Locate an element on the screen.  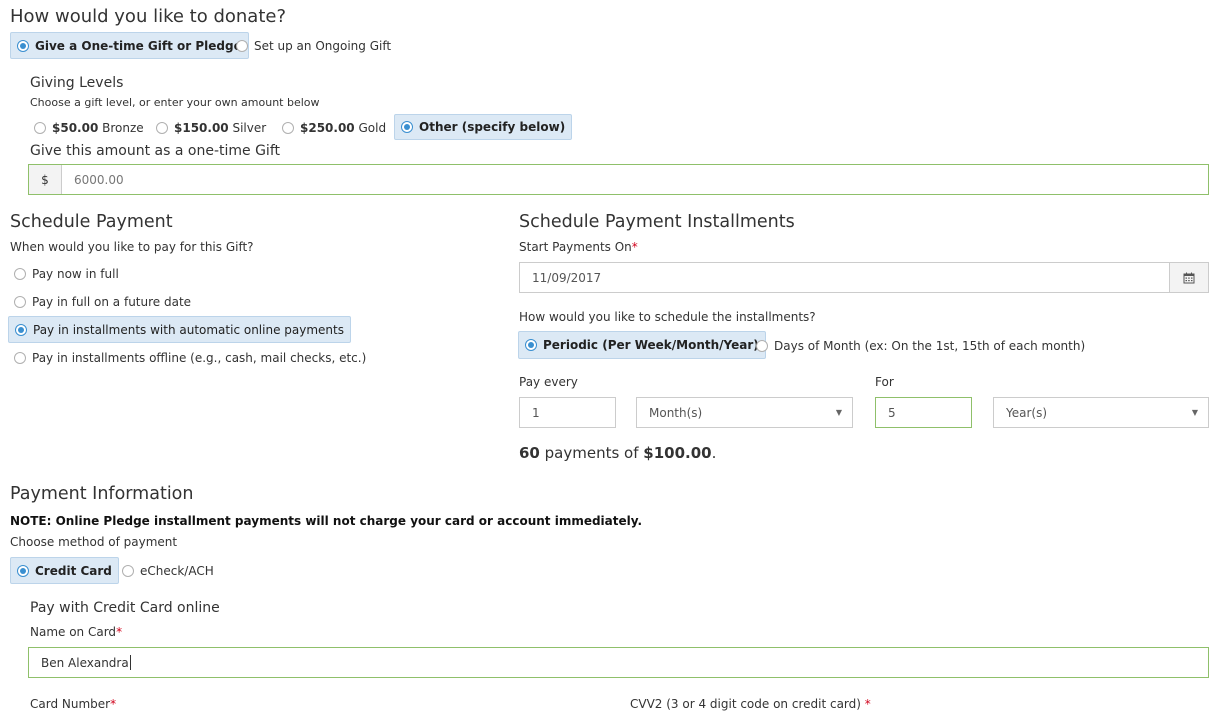
for-unit-value: Year(s) is located at coordinates (1027, 412).